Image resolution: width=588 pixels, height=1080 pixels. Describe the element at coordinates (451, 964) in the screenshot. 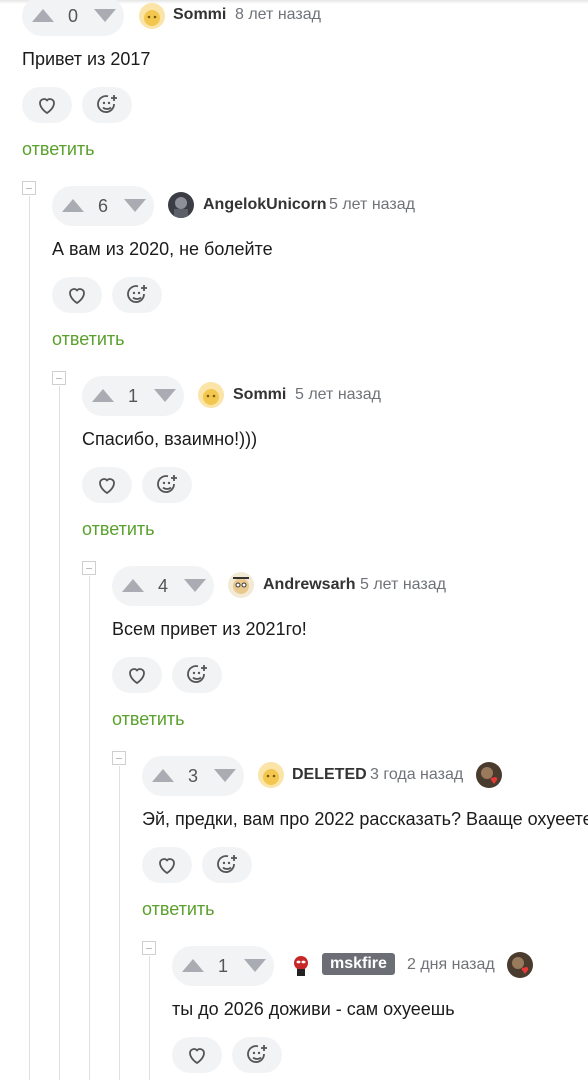

I see `timestamp: 2 дня назад` at that location.